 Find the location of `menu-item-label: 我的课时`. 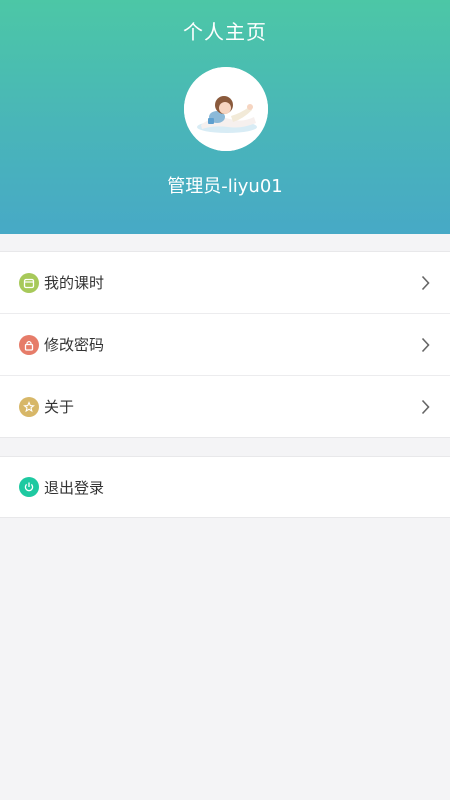

menu-item-label: 我的课时 is located at coordinates (74, 283).